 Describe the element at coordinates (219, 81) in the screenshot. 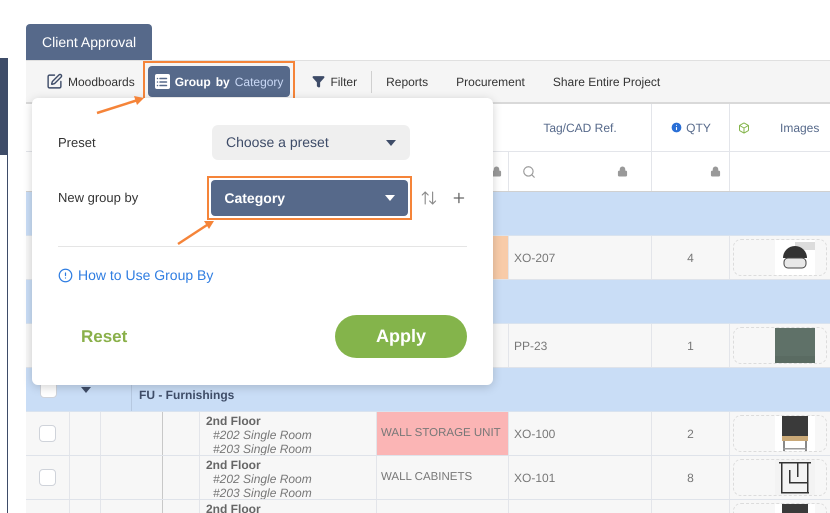

I see `group-by-button: Group by Category` at that location.